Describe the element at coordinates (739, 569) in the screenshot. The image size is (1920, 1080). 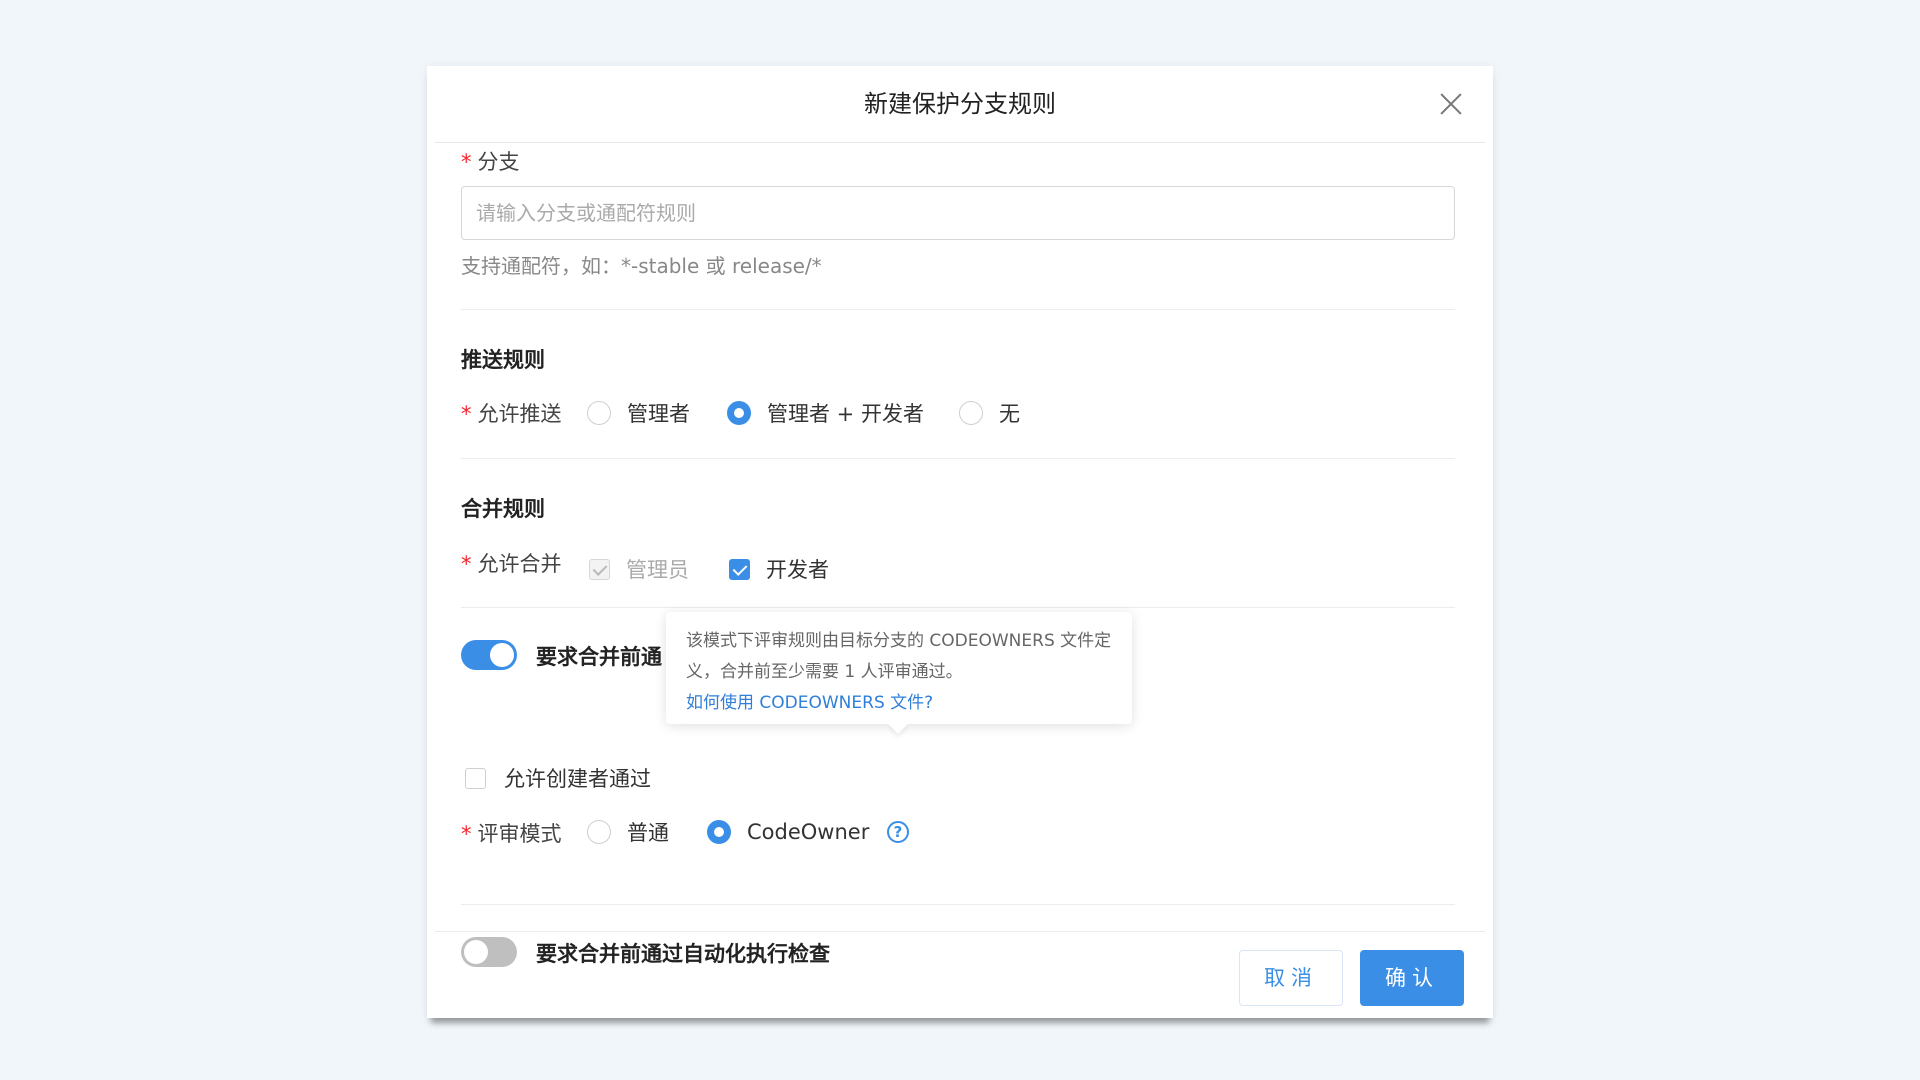
I see `checkbox-checked` at that location.